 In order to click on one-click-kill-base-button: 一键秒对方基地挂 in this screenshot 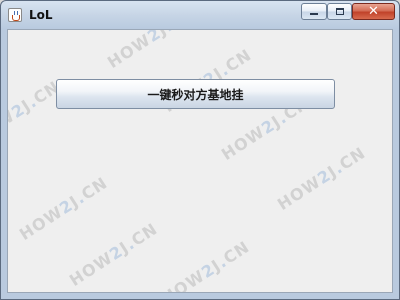, I will do `click(195, 94)`.